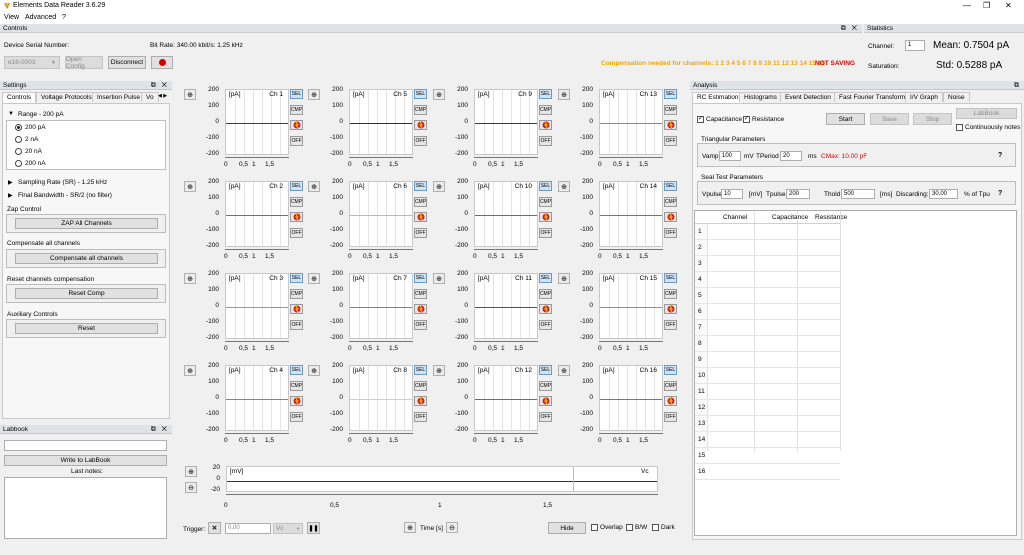 The width and height of the screenshot is (1024, 555). What do you see at coordinates (40, 17) in the screenshot?
I see `menu-advanced: Advanced` at bounding box center [40, 17].